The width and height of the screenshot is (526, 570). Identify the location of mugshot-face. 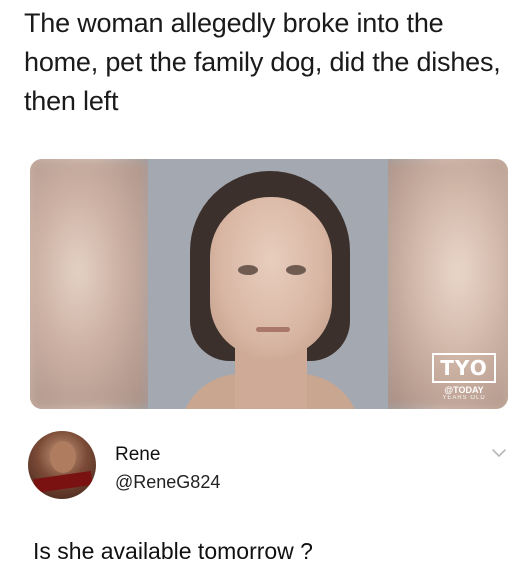
(271, 277).